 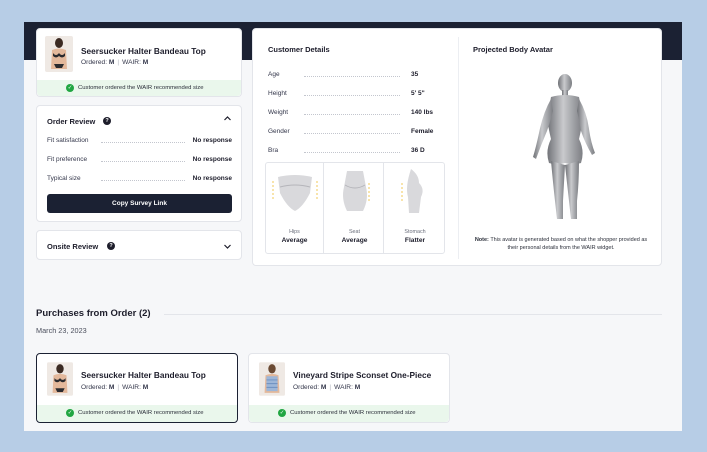 I want to click on purchases-title: Purchases from Order (2), so click(x=93, y=313).